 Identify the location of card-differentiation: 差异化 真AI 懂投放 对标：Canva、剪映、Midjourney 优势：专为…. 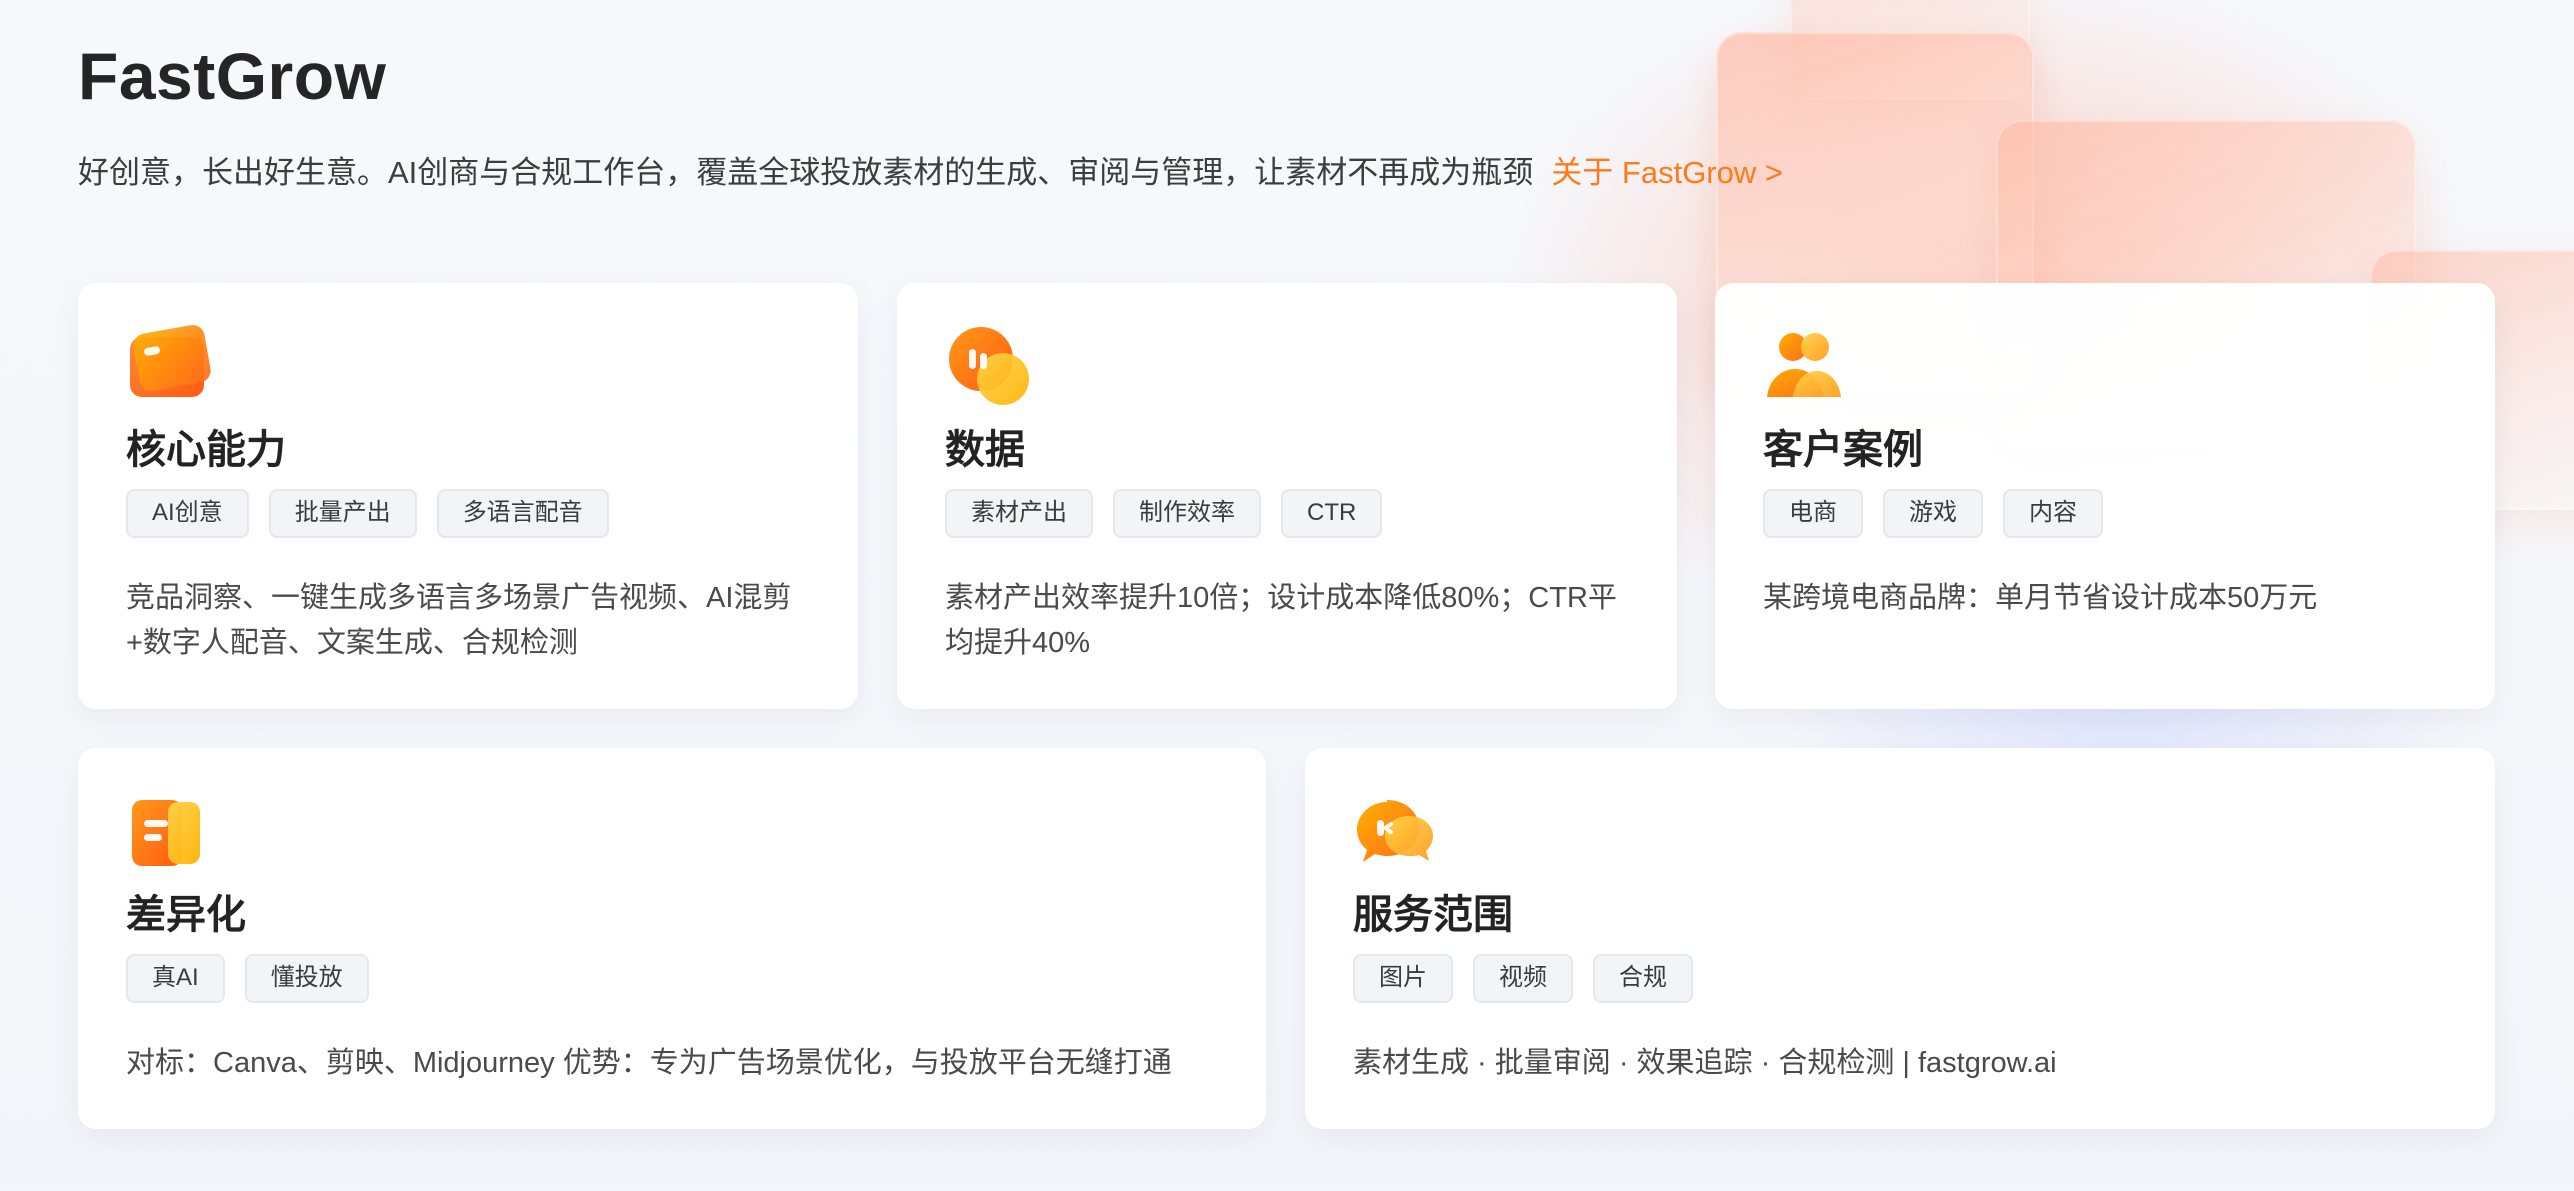
(672, 938).